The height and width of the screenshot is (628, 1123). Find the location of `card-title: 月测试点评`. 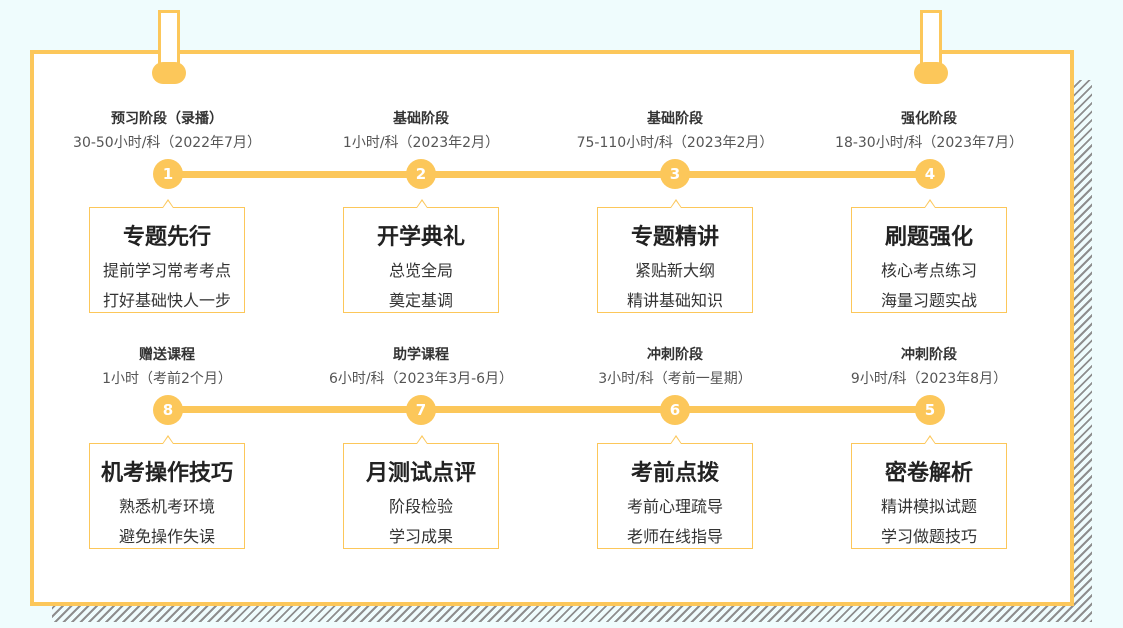

card-title: 月测试点评 is located at coordinates (420, 473).